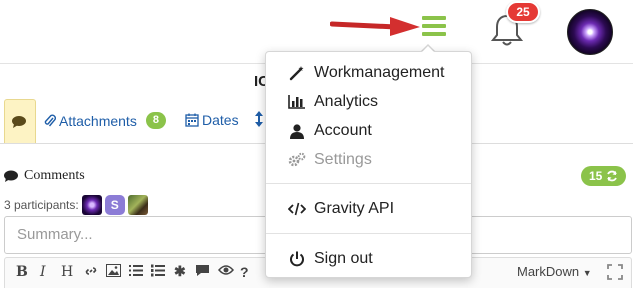  I want to click on user-icon, so click(297, 131).